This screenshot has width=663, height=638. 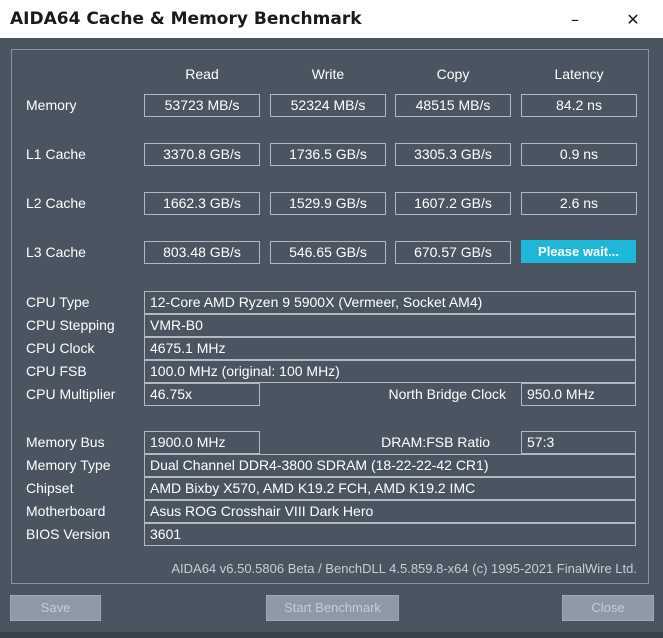 What do you see at coordinates (608, 608) in the screenshot?
I see `close-button: Close` at bounding box center [608, 608].